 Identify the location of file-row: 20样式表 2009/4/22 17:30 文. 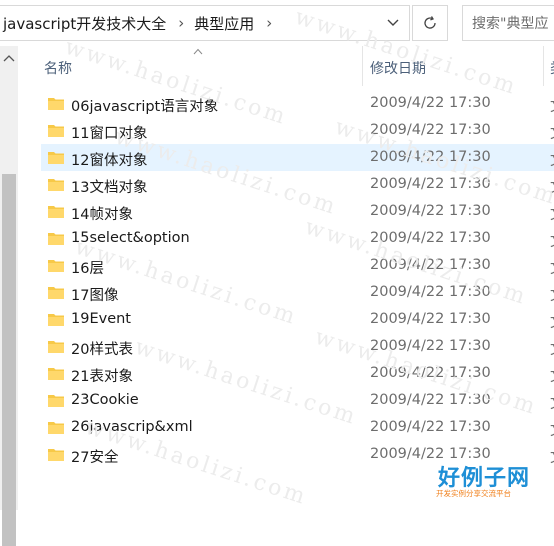
(297, 346).